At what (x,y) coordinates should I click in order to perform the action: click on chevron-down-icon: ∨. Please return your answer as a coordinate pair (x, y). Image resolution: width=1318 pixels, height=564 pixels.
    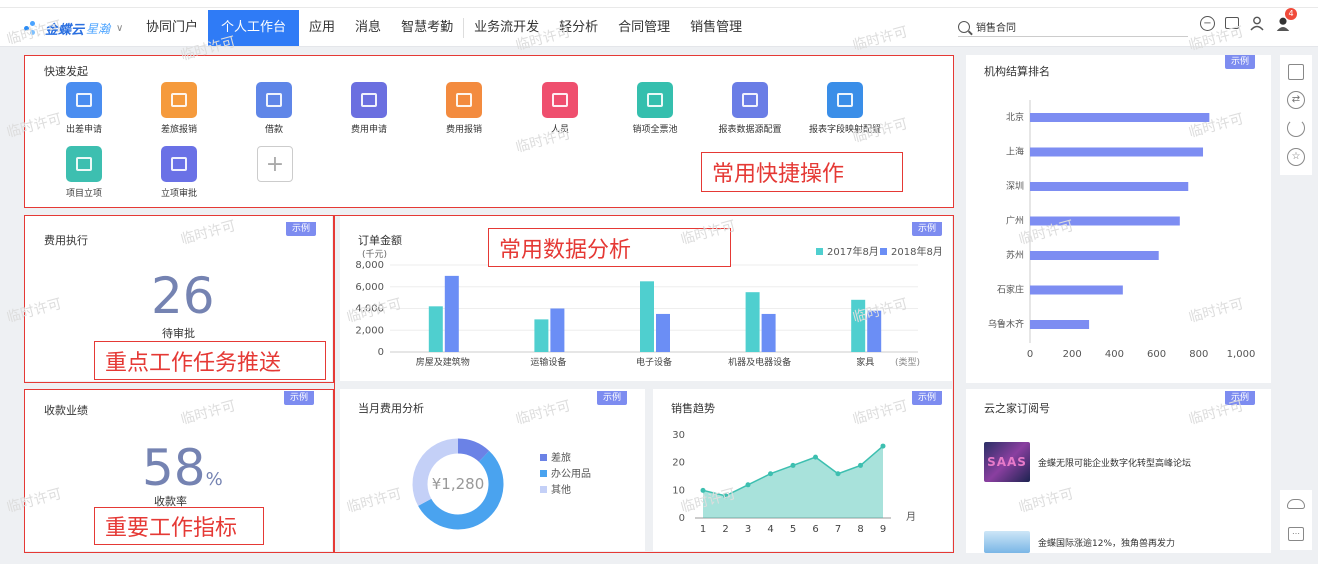
    Looking at the image, I should click on (119, 28).